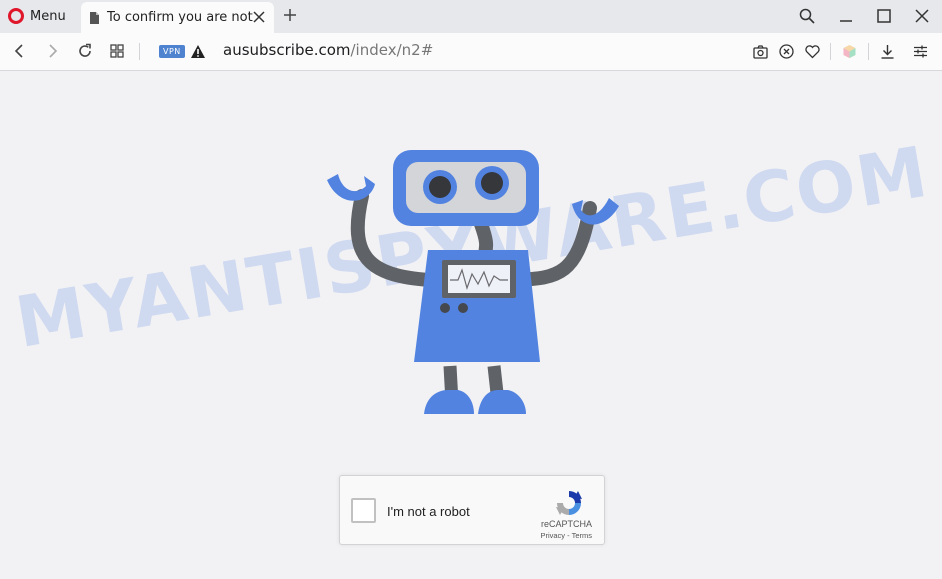 This screenshot has width=942, height=579. What do you see at coordinates (569, 503) in the screenshot?
I see `recaptcha-logo-icon` at bounding box center [569, 503].